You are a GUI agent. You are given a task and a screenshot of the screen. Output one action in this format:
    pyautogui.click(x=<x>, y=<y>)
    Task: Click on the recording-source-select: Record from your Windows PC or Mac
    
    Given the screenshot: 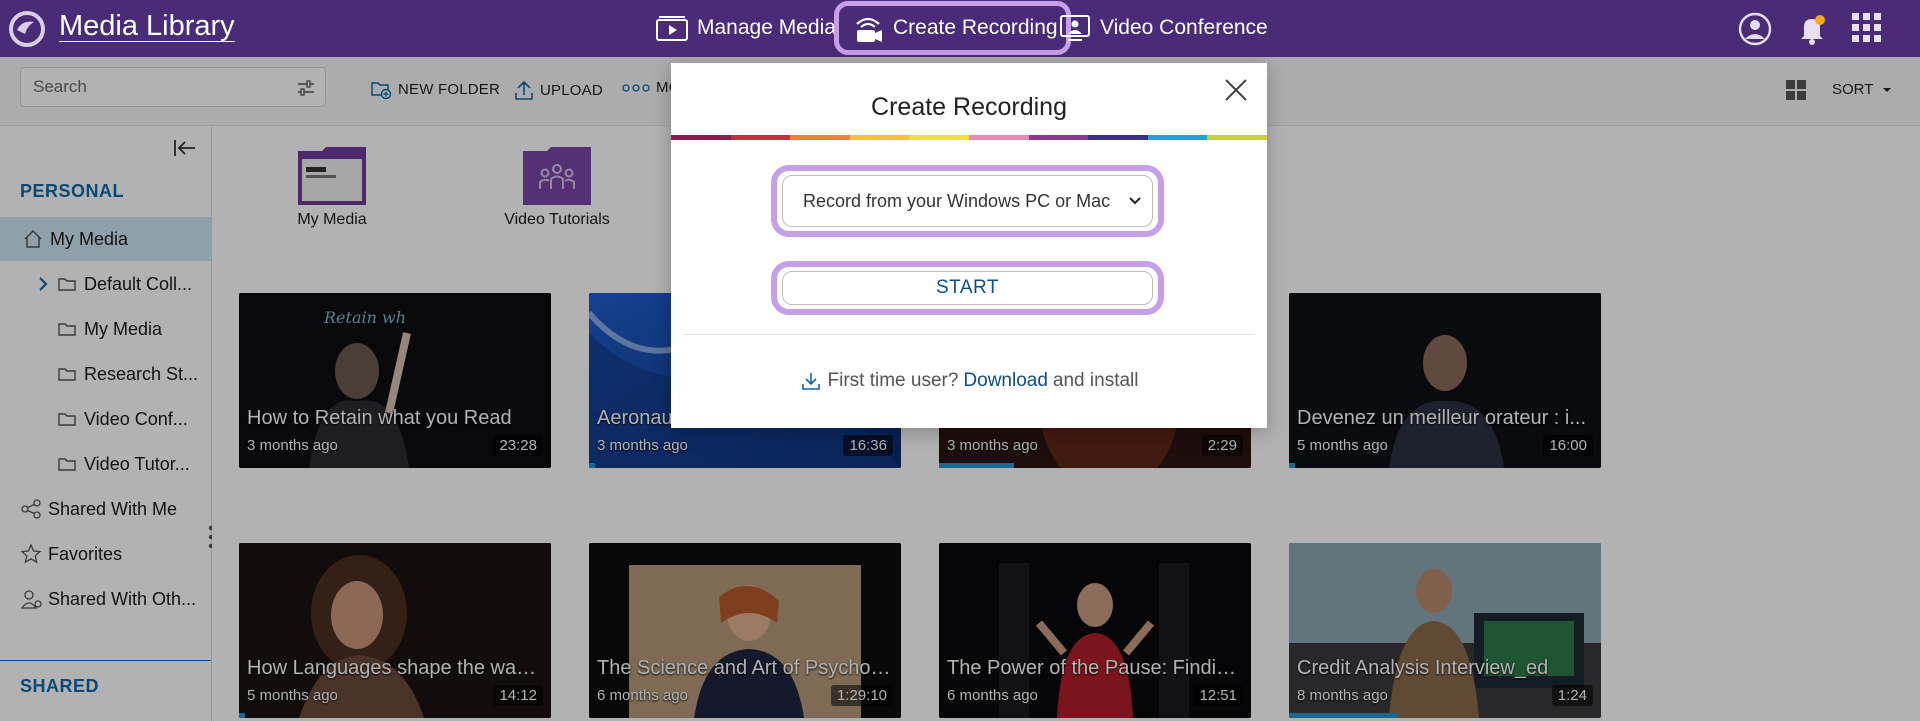 What is the action you would take?
    pyautogui.click(x=967, y=201)
    